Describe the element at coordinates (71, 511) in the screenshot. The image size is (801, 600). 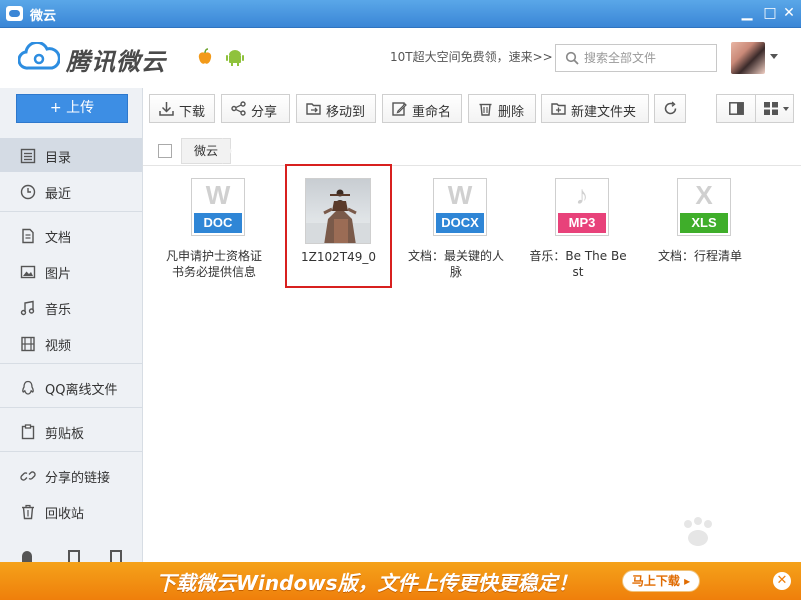
I see `sidebar-item-recycle-bin: 回收站` at that location.